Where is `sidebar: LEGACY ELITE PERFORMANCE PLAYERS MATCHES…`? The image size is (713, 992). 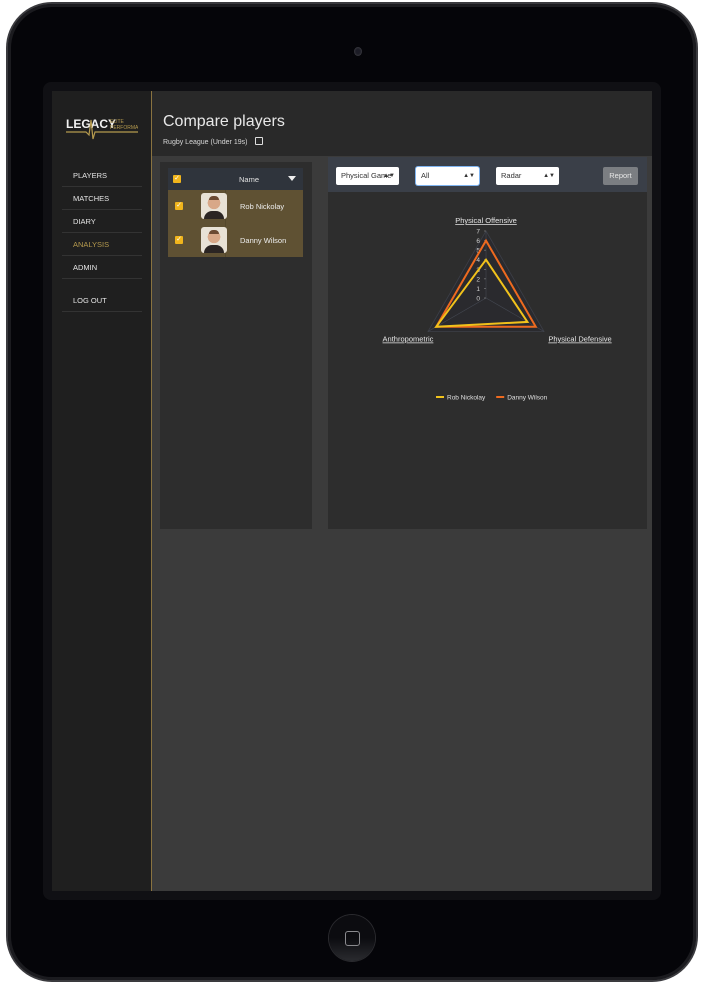 sidebar: LEGACY ELITE PERFORMANCE PLAYERS MATCHES… is located at coordinates (102, 491).